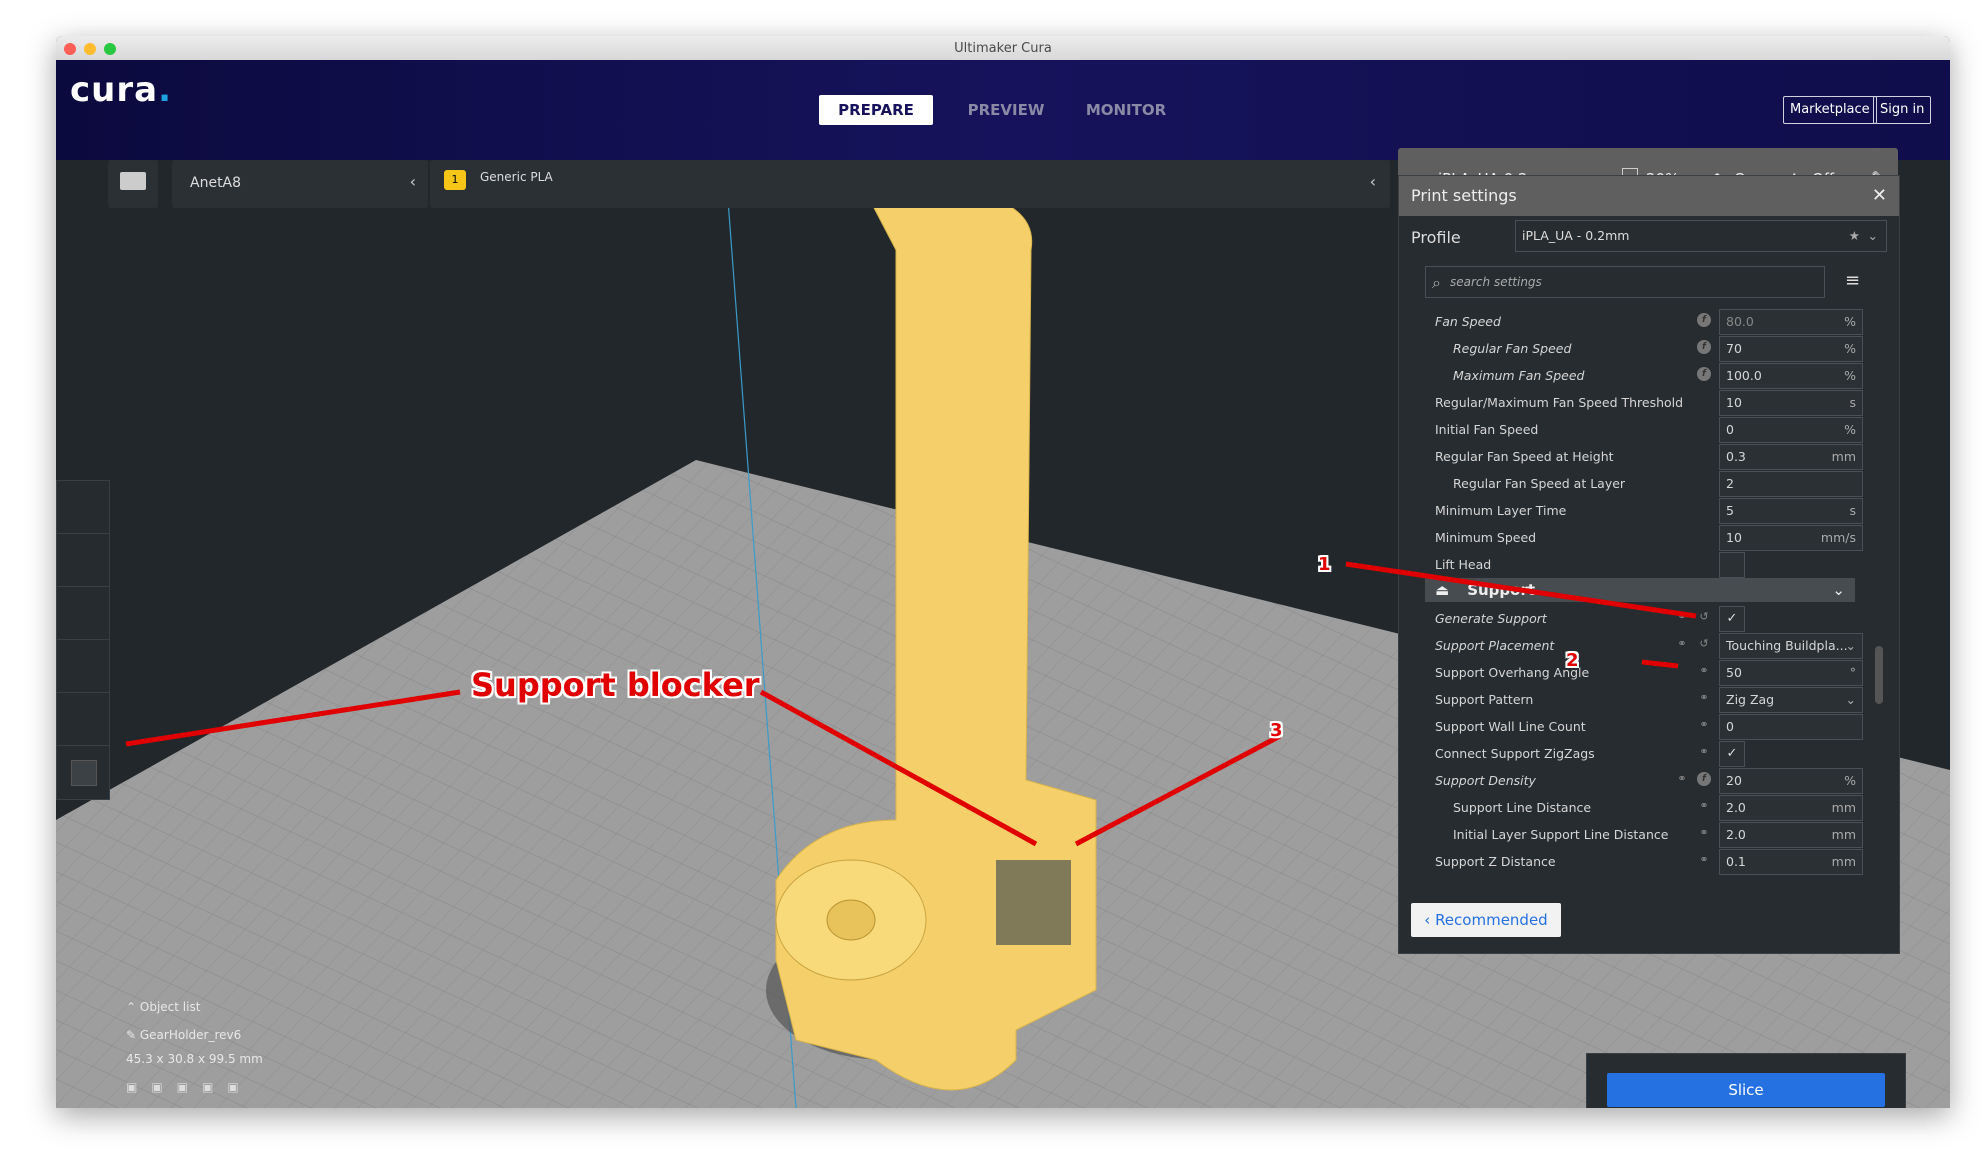 Image resolution: width=1984 pixels, height=1169 pixels. I want to click on window-title: Ultimaker Cura, so click(1003, 48).